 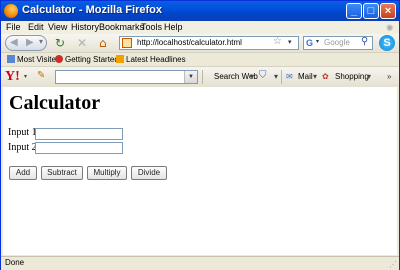 What do you see at coordinates (388, 11) in the screenshot?
I see `close-button: ×` at bounding box center [388, 11].